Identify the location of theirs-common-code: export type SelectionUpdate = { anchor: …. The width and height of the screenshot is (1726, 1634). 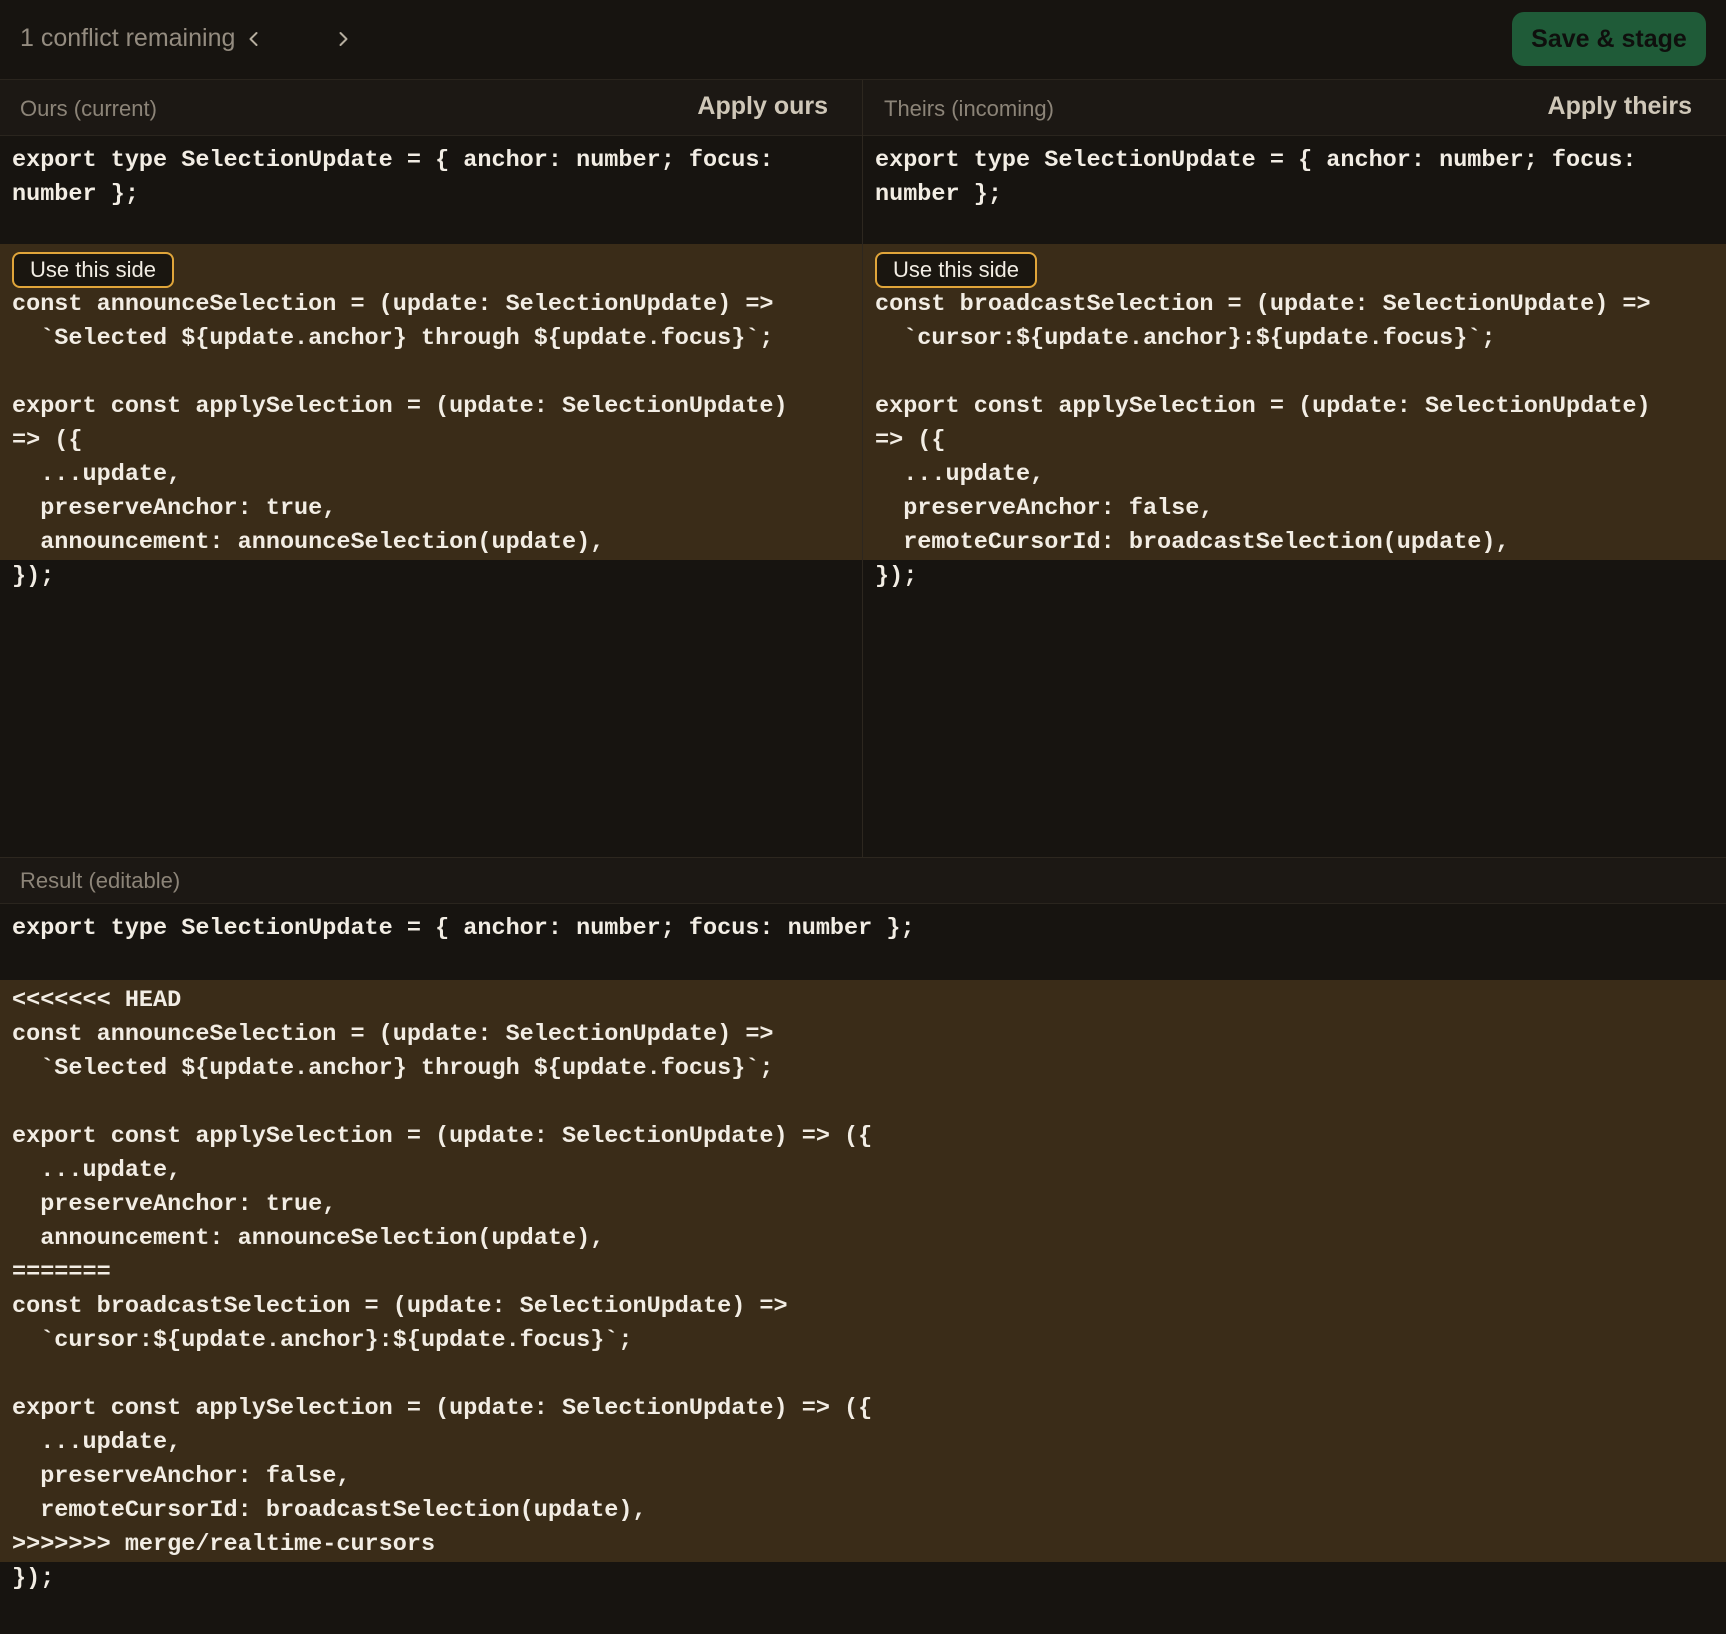
(1256, 177).